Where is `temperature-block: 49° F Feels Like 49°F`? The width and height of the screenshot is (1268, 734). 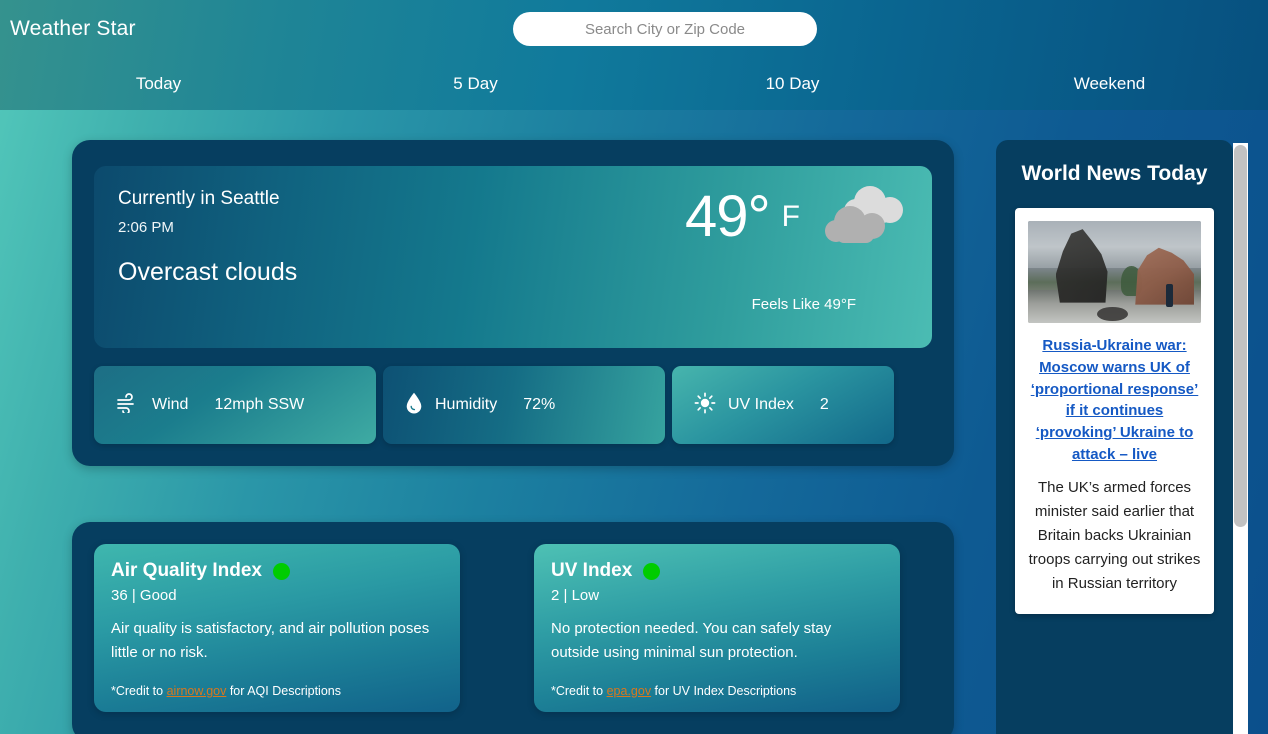
temperature-block: 49° F Feels Like 49°F is located at coordinates (738, 255).